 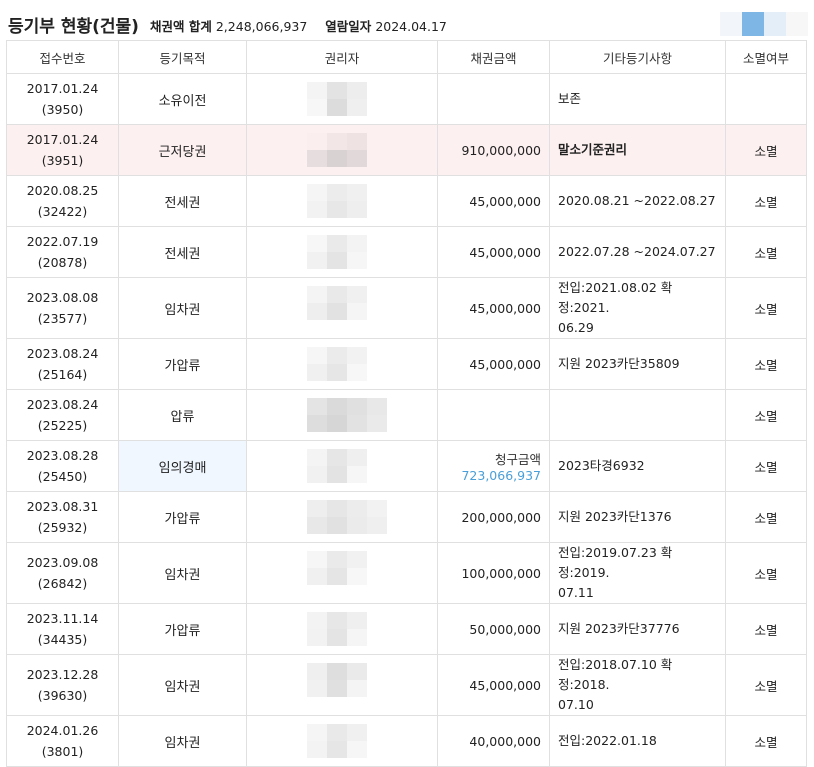 What do you see at coordinates (493, 57) in the screenshot?
I see `col-header-amount: 채권금액` at bounding box center [493, 57].